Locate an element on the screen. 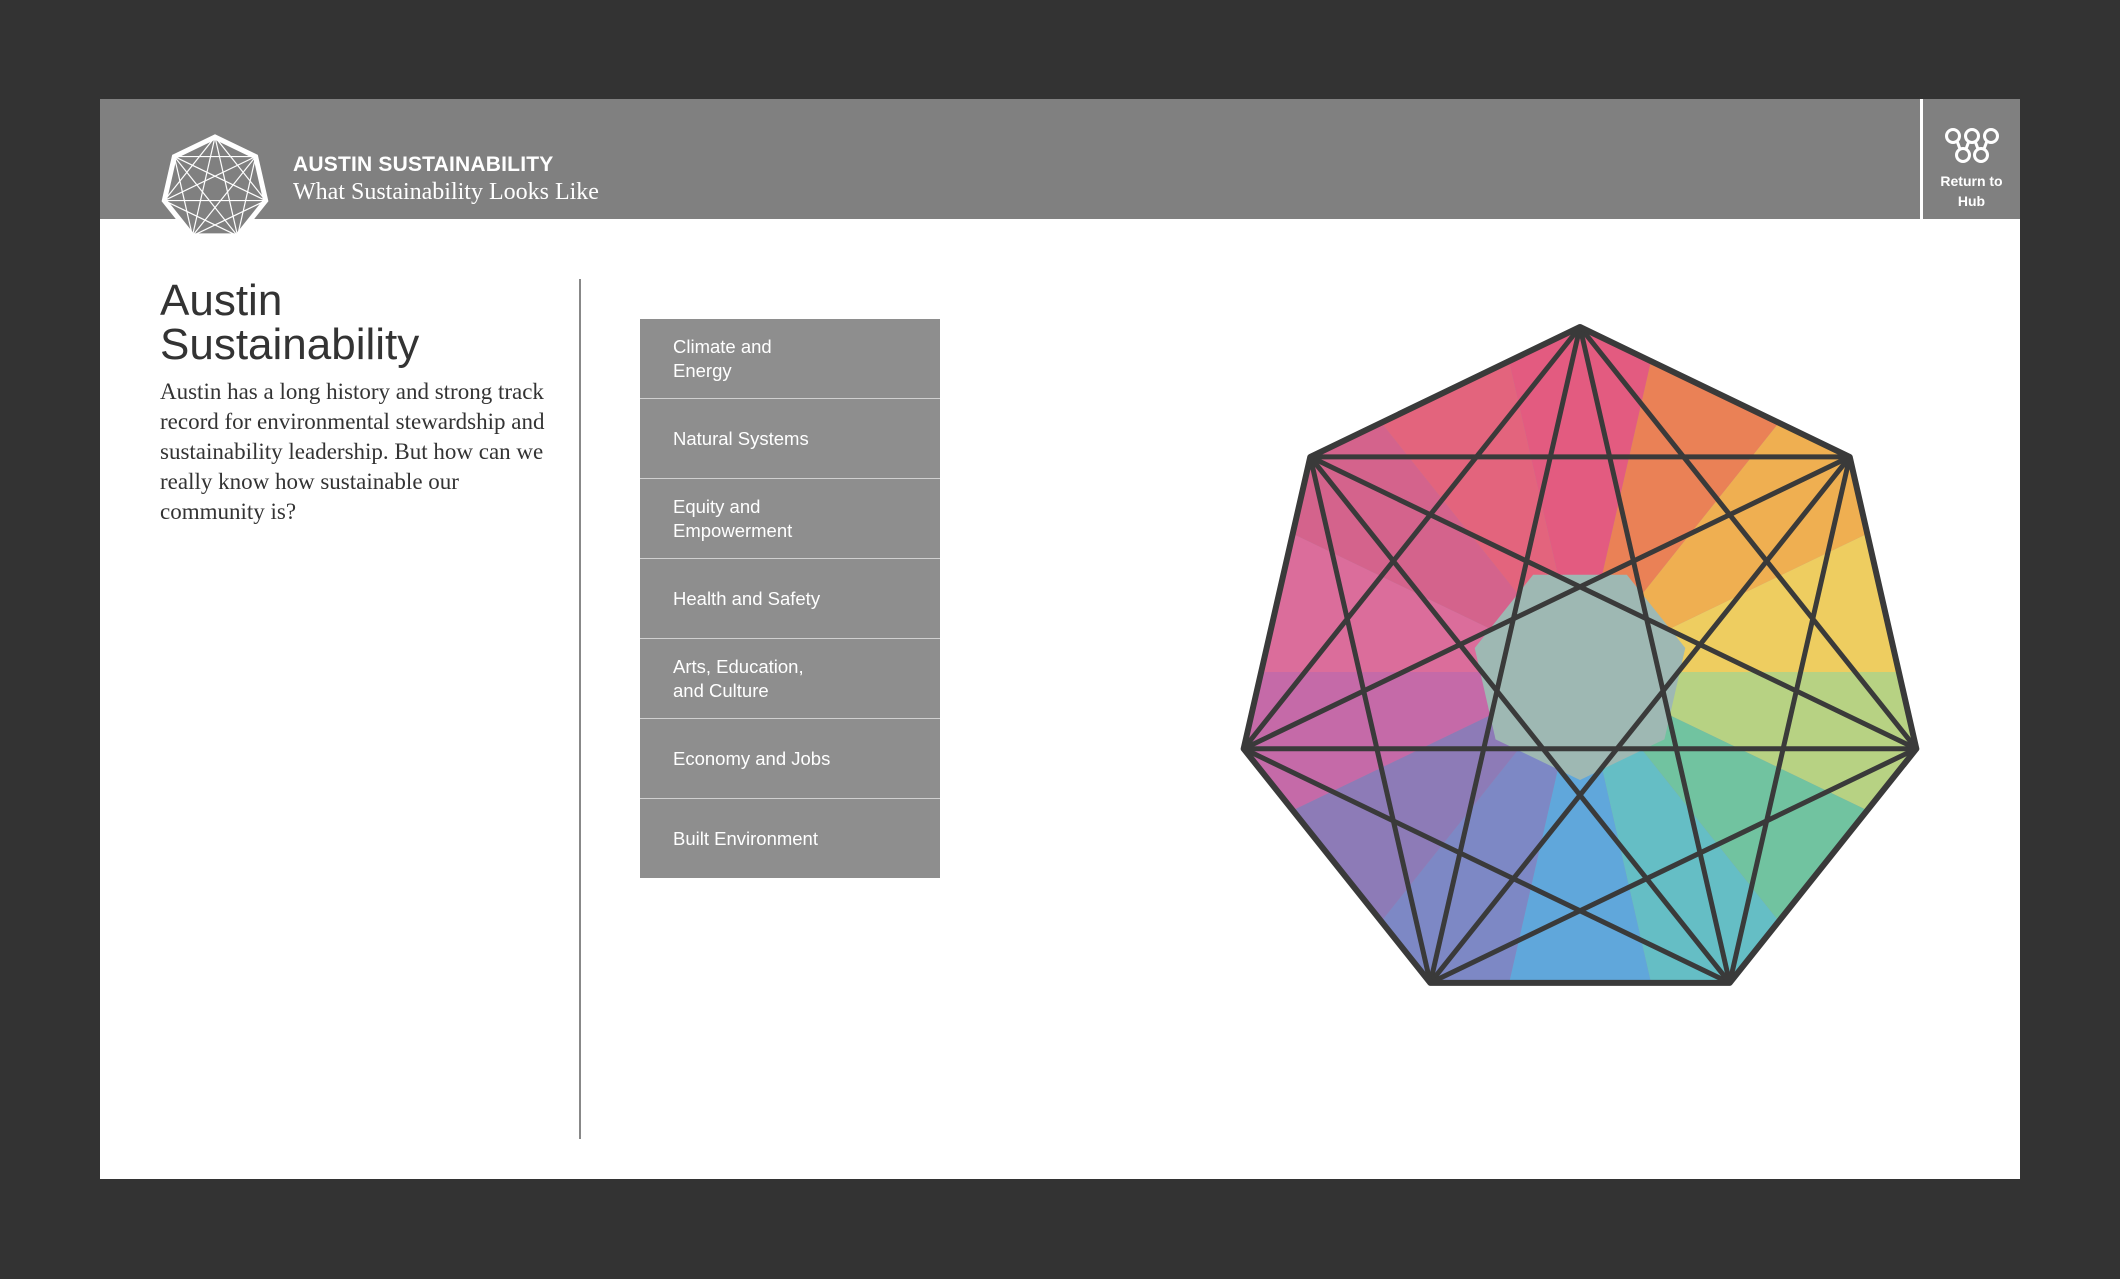 This screenshot has width=2120, height=1279. return-to-hub-label: Return to Hub is located at coordinates (1971, 191).